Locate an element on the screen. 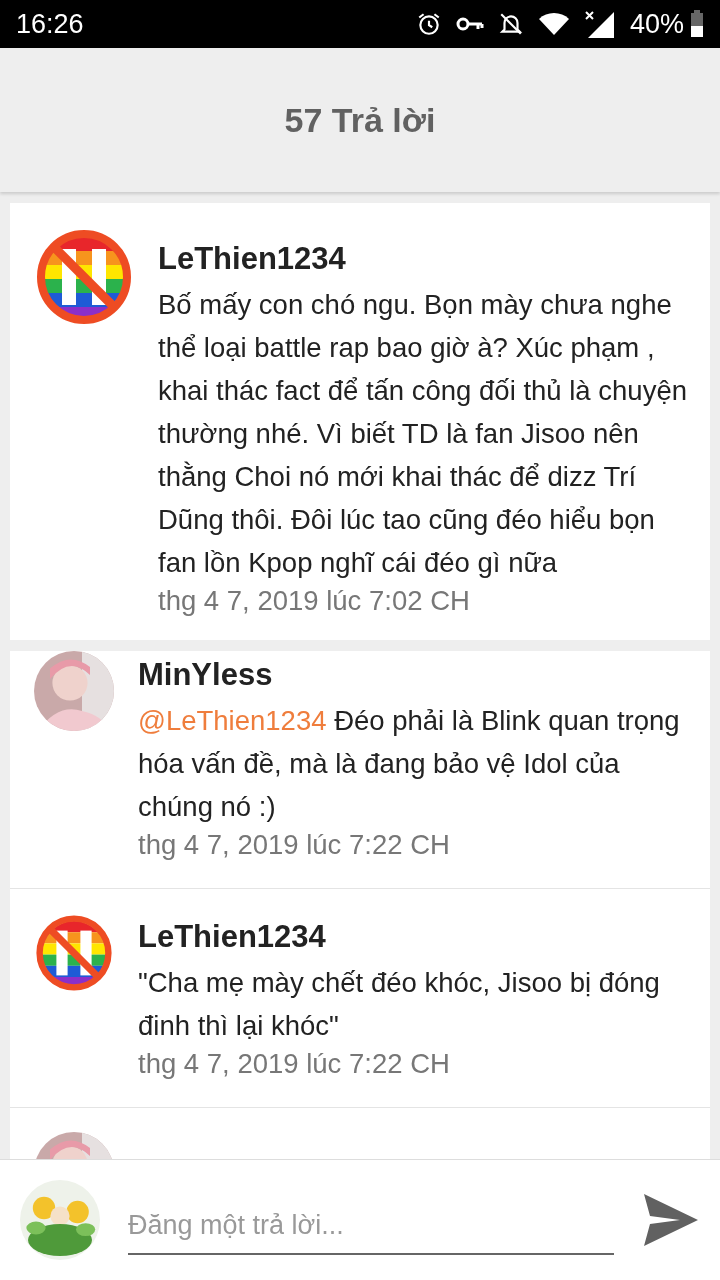  wifi-icon is located at coordinates (553, 24).